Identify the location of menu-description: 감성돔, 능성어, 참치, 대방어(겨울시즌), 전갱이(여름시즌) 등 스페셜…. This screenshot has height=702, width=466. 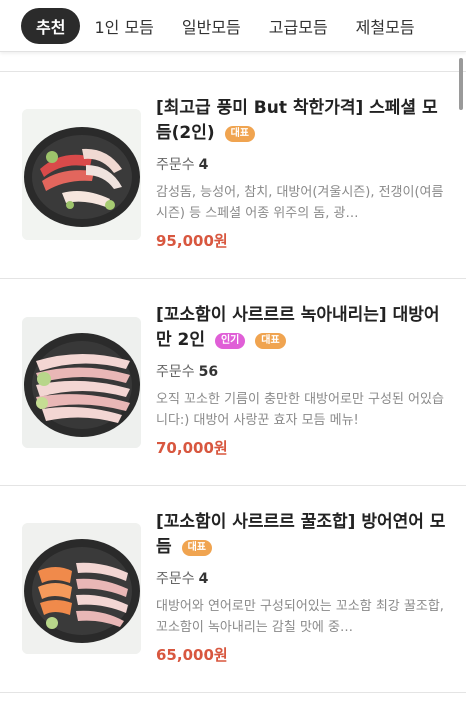
(300, 203).